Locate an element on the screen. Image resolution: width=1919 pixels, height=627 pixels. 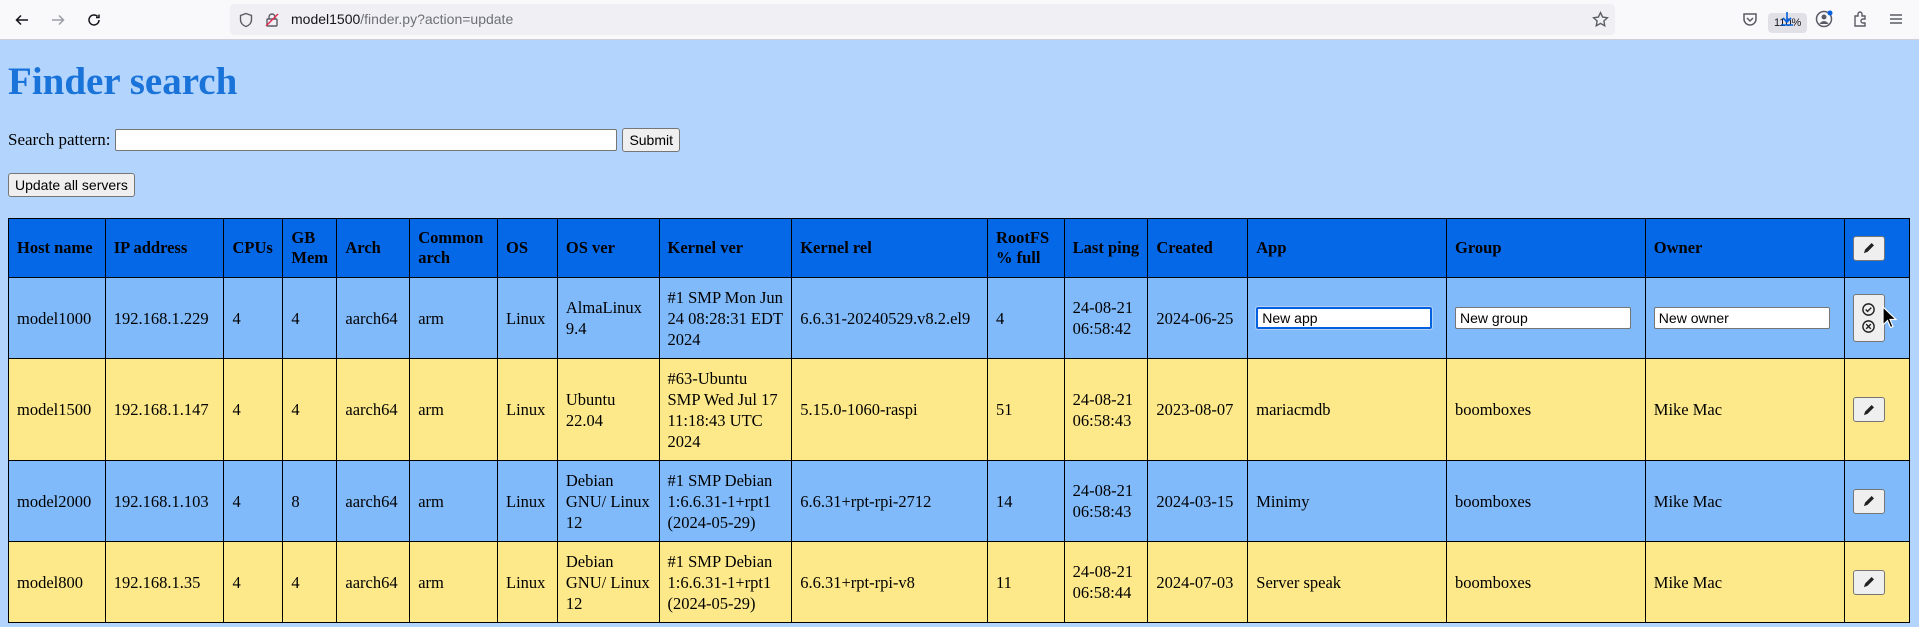
reload-icon is located at coordinates (94, 20).